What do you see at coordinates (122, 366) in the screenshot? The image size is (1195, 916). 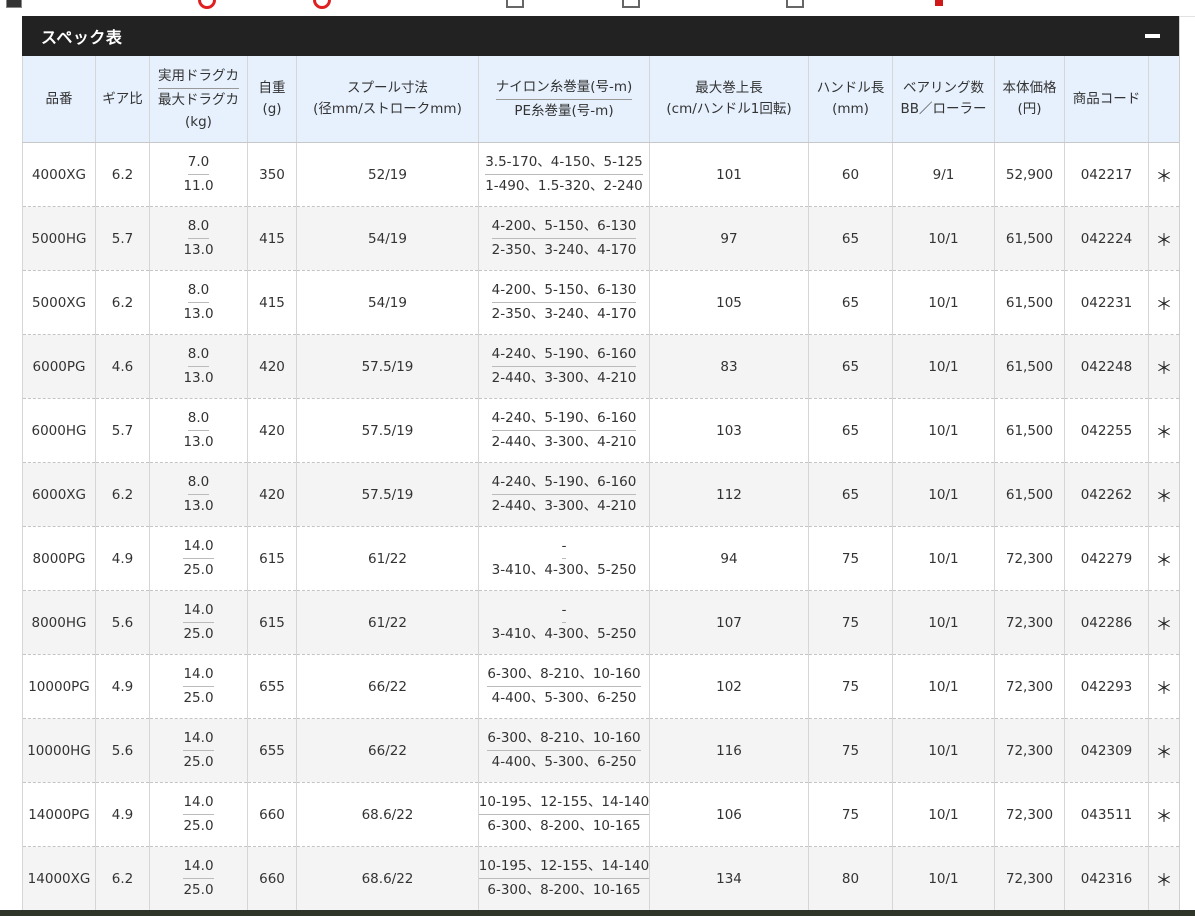 I see `cell-gear: 4.6` at bounding box center [122, 366].